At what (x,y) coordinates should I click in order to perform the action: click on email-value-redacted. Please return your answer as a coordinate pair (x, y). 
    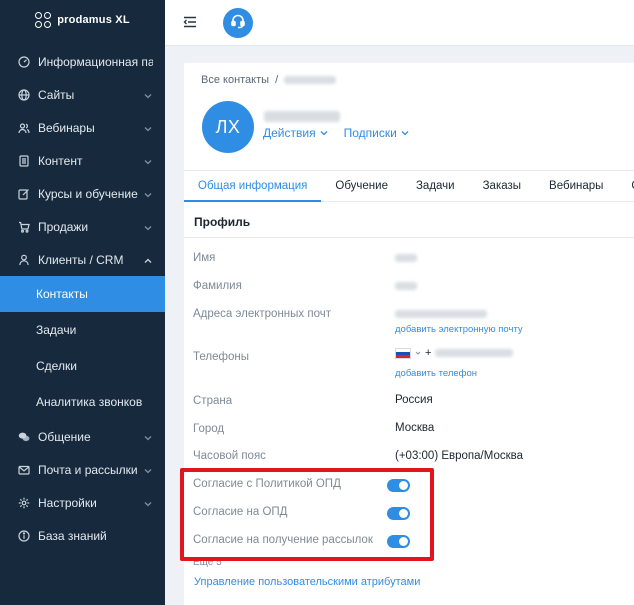
    Looking at the image, I should click on (441, 315).